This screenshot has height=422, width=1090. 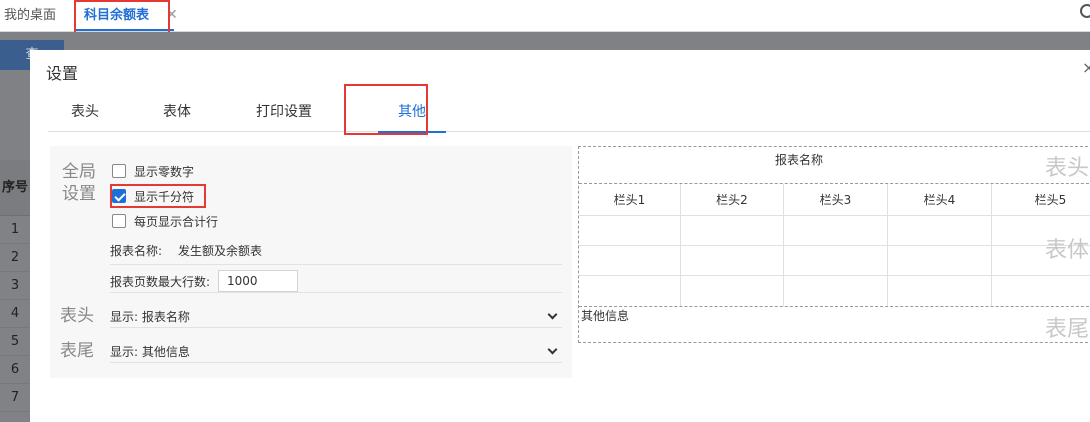 I want to click on header-section-label: 表头, so click(x=77, y=316).